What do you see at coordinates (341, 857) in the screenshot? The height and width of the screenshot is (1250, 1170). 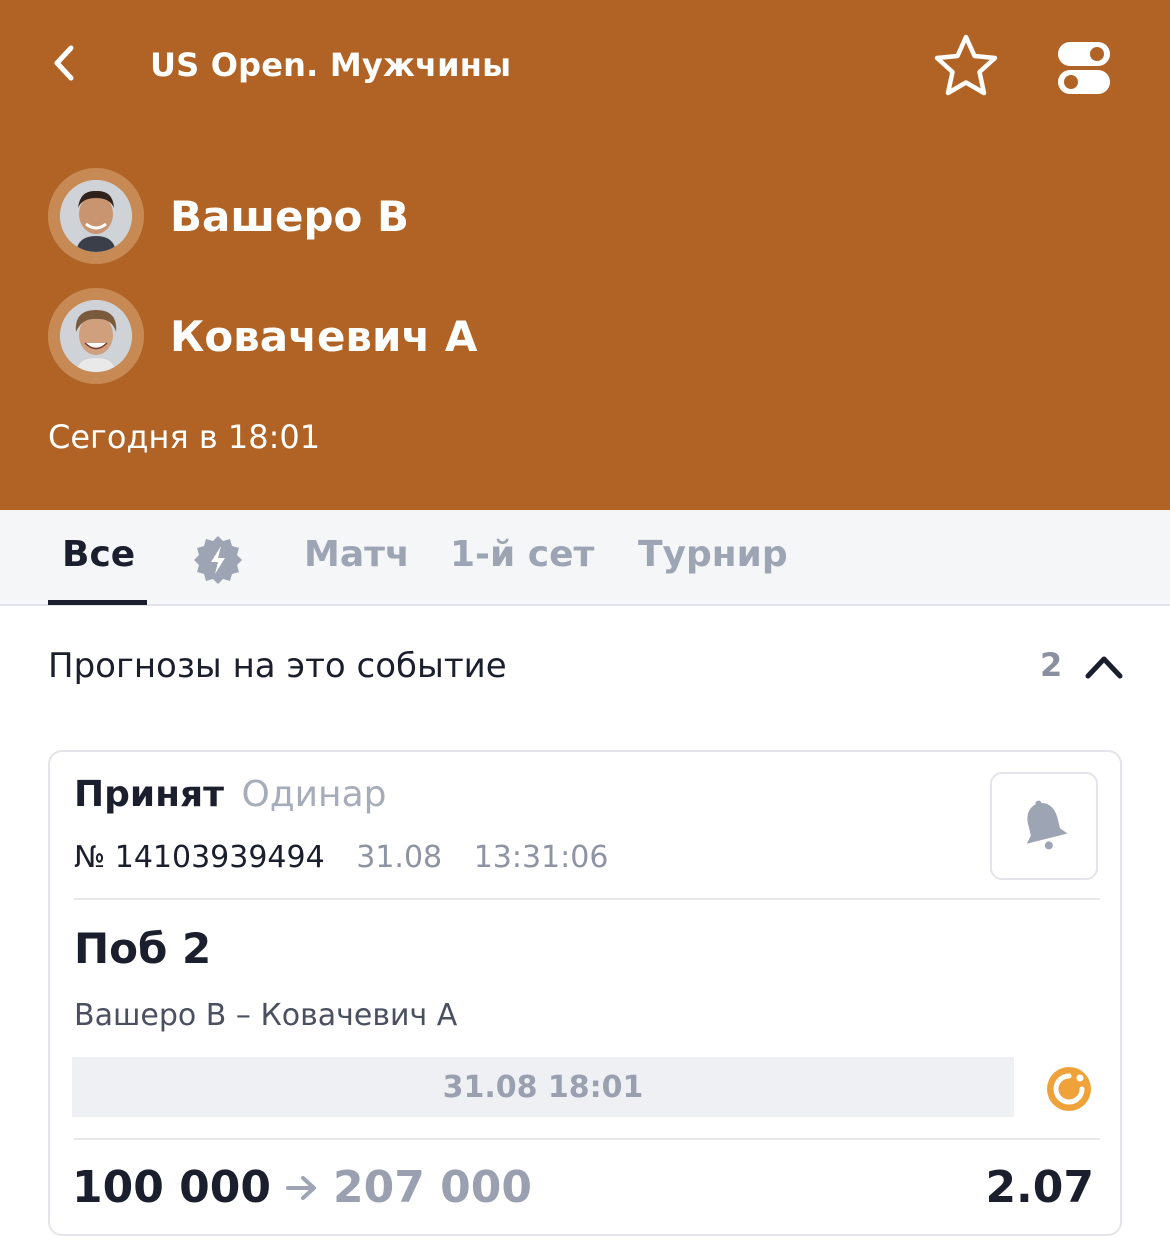 I see `bet-meta: № 14103939494 31.08 13:31:06` at bounding box center [341, 857].